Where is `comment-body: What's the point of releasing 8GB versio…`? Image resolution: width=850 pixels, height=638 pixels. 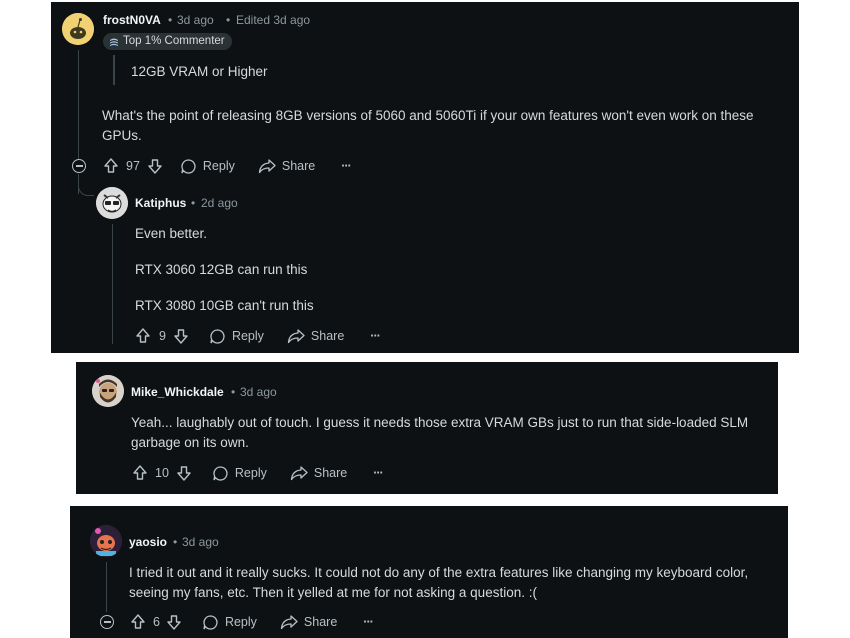 comment-body: What's the point of releasing 8GB versio… is located at coordinates (428, 125).